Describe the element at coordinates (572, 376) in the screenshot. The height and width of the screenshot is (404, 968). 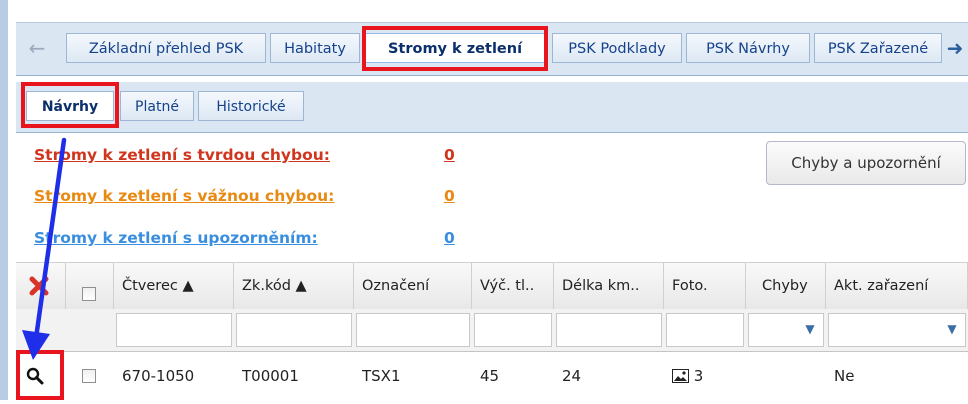
I see `cell-delka: 24` at that location.